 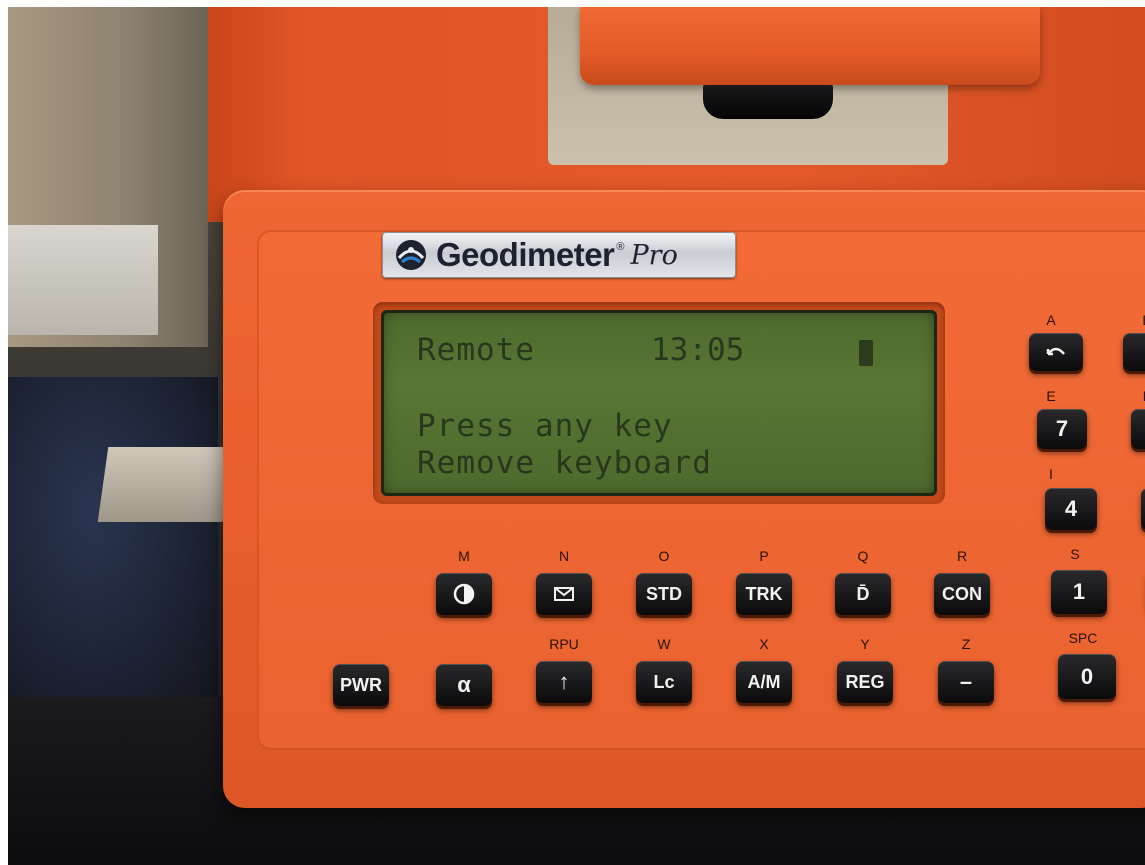 What do you see at coordinates (654, 255) in the screenshot?
I see `brand-model: Pro` at bounding box center [654, 255].